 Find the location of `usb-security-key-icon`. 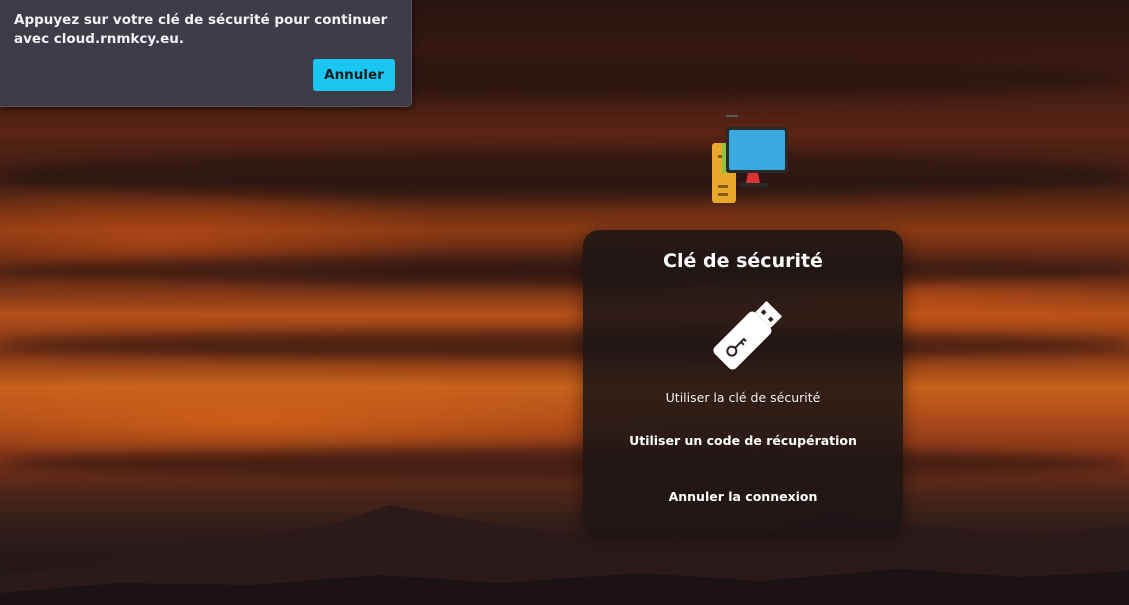

usb-security-key-icon is located at coordinates (746, 337).